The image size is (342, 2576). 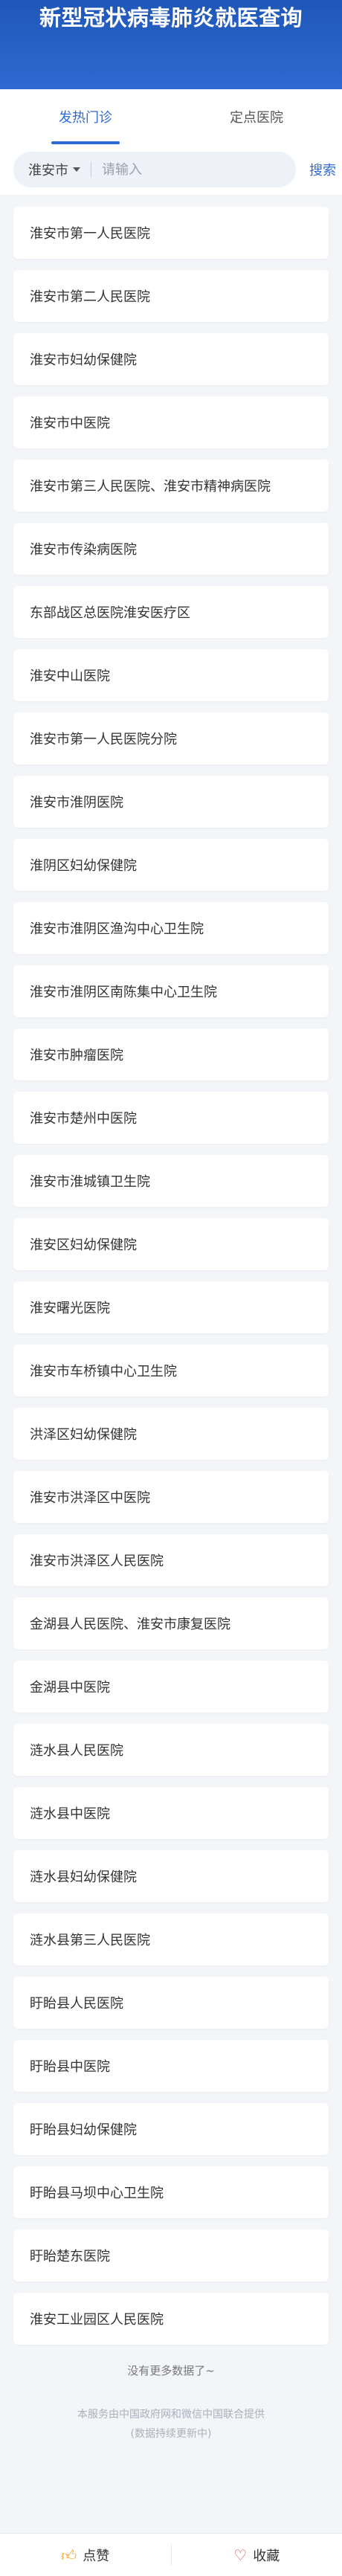 What do you see at coordinates (171, 1813) in the screenshot?
I see `hospital-list-item: 涟水县中医院` at bounding box center [171, 1813].